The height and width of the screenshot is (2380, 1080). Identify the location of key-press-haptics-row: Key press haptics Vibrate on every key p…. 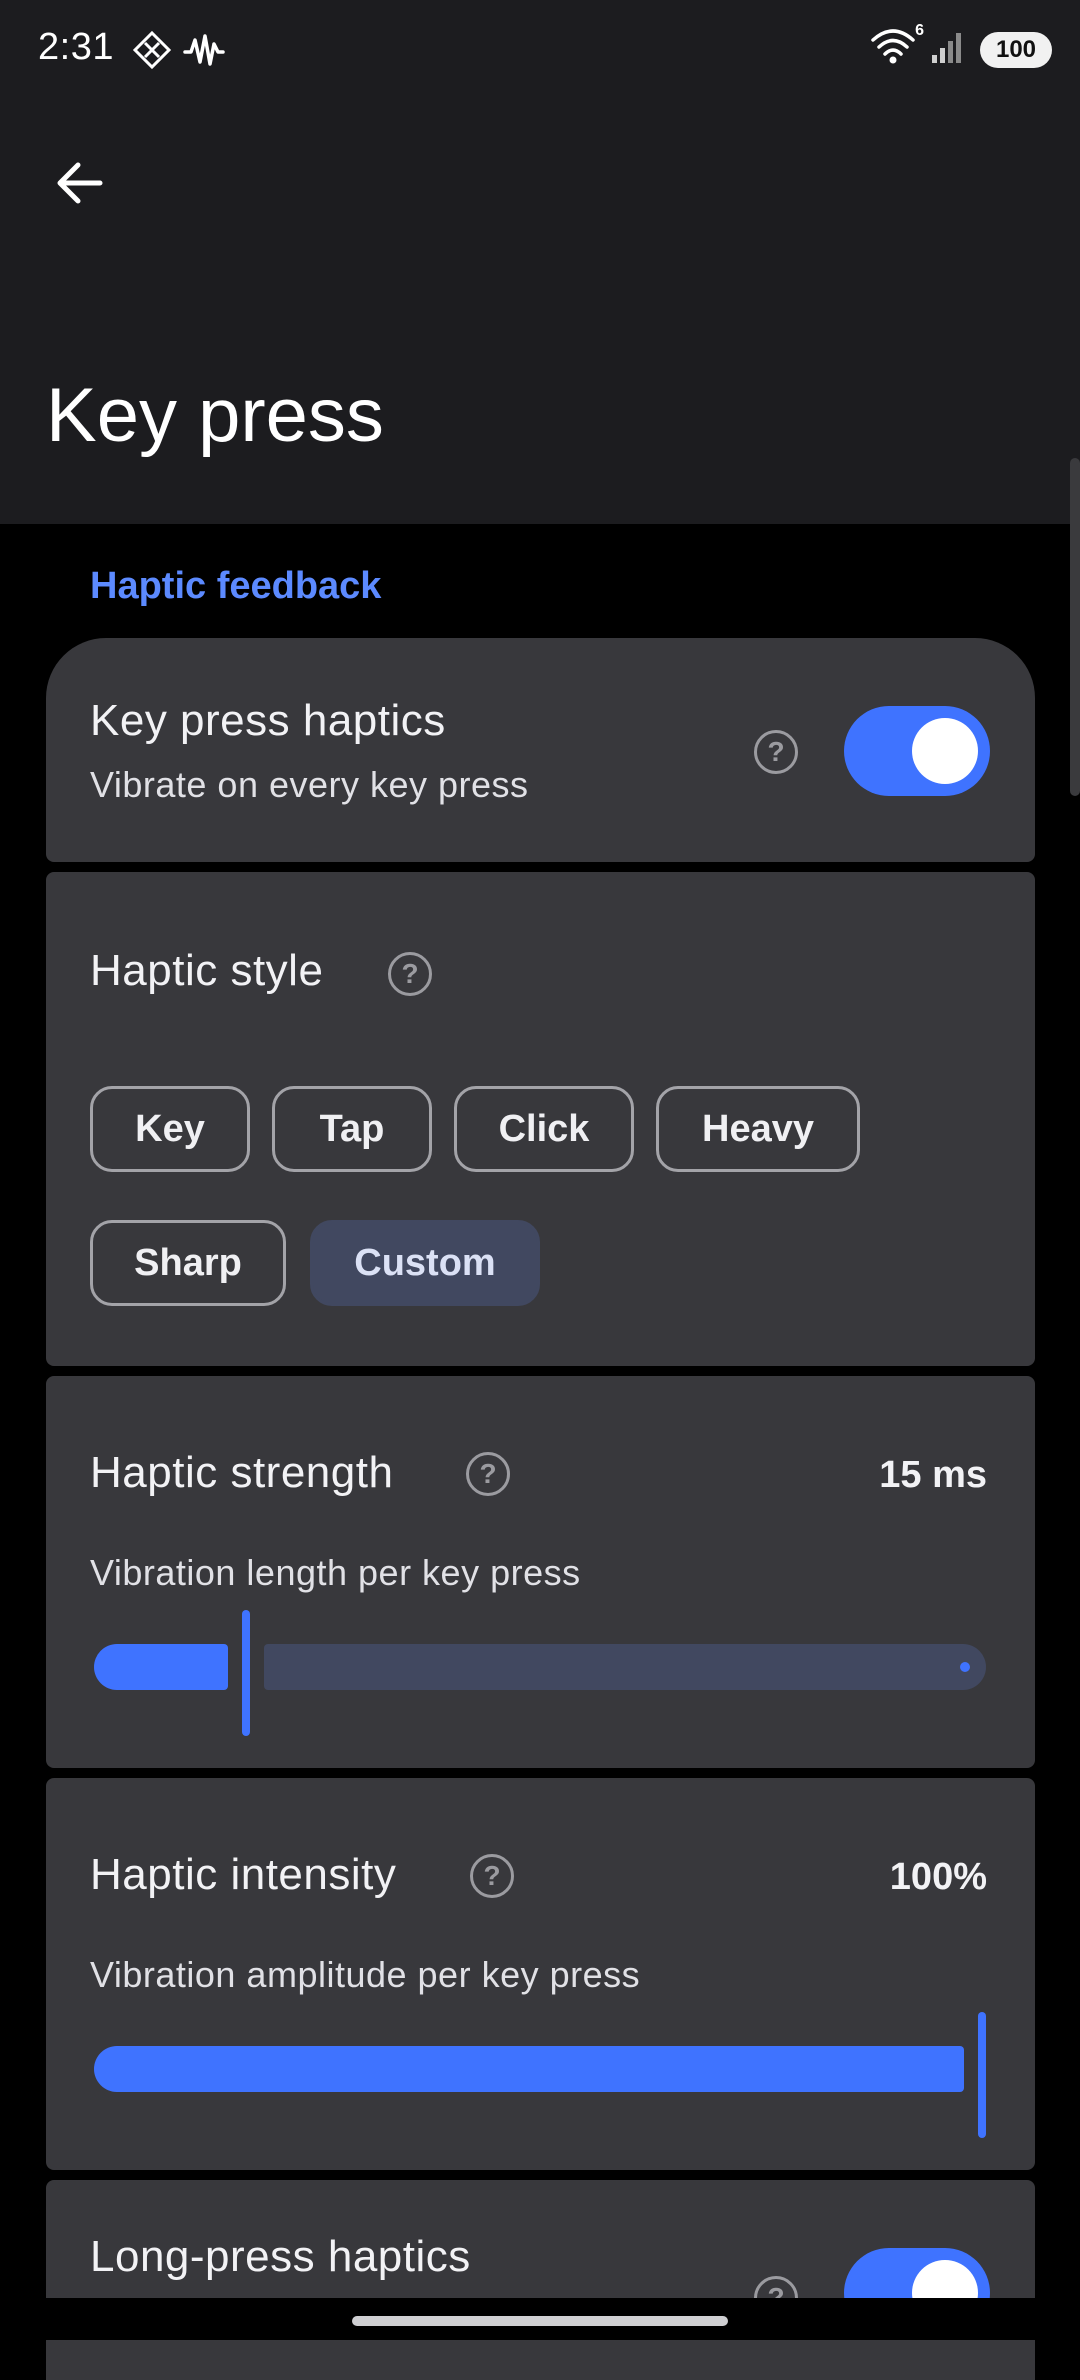
(540, 750).